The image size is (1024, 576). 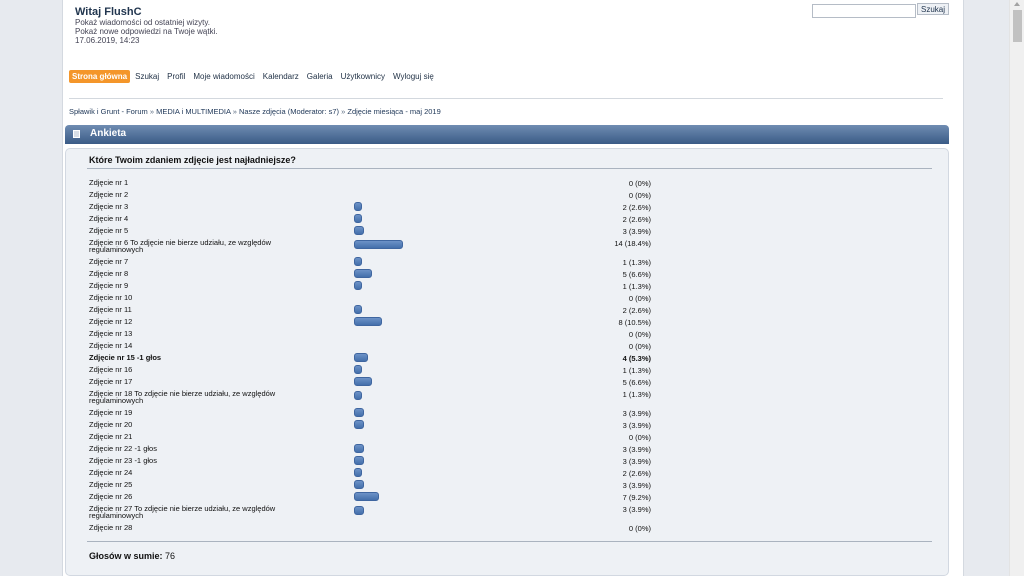 I want to click on nav-item: Galeria, so click(x=320, y=76).